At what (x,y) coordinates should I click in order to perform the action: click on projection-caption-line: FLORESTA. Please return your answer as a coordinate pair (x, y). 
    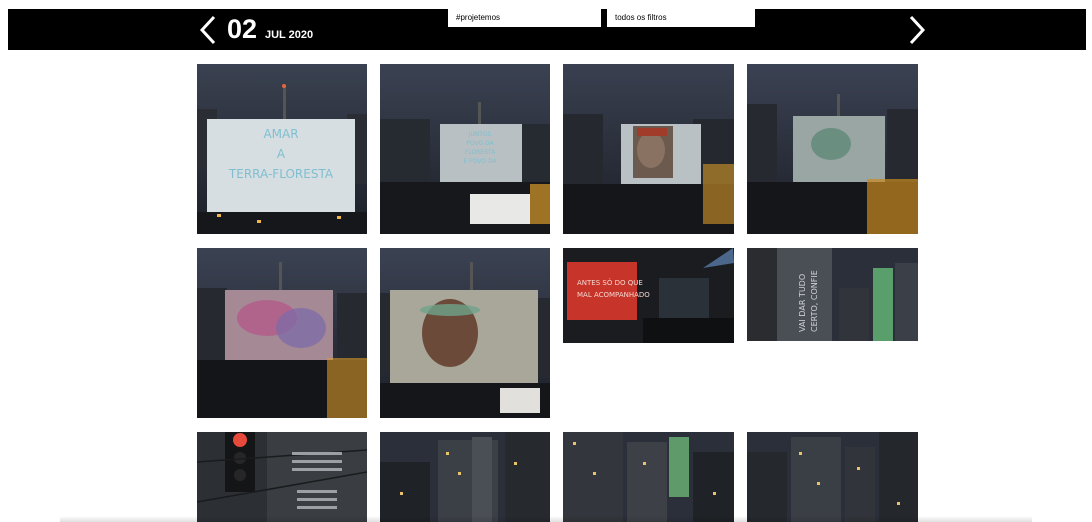
    Looking at the image, I should click on (480, 152).